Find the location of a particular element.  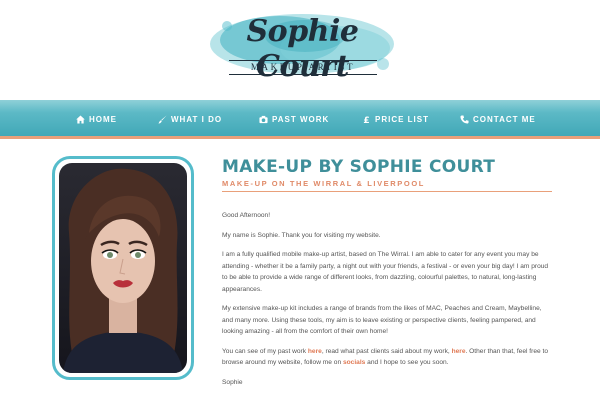

phone-icon is located at coordinates (464, 119).